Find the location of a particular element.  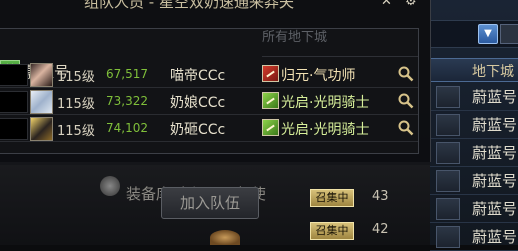

member-score: 73,322 is located at coordinates (127, 101).